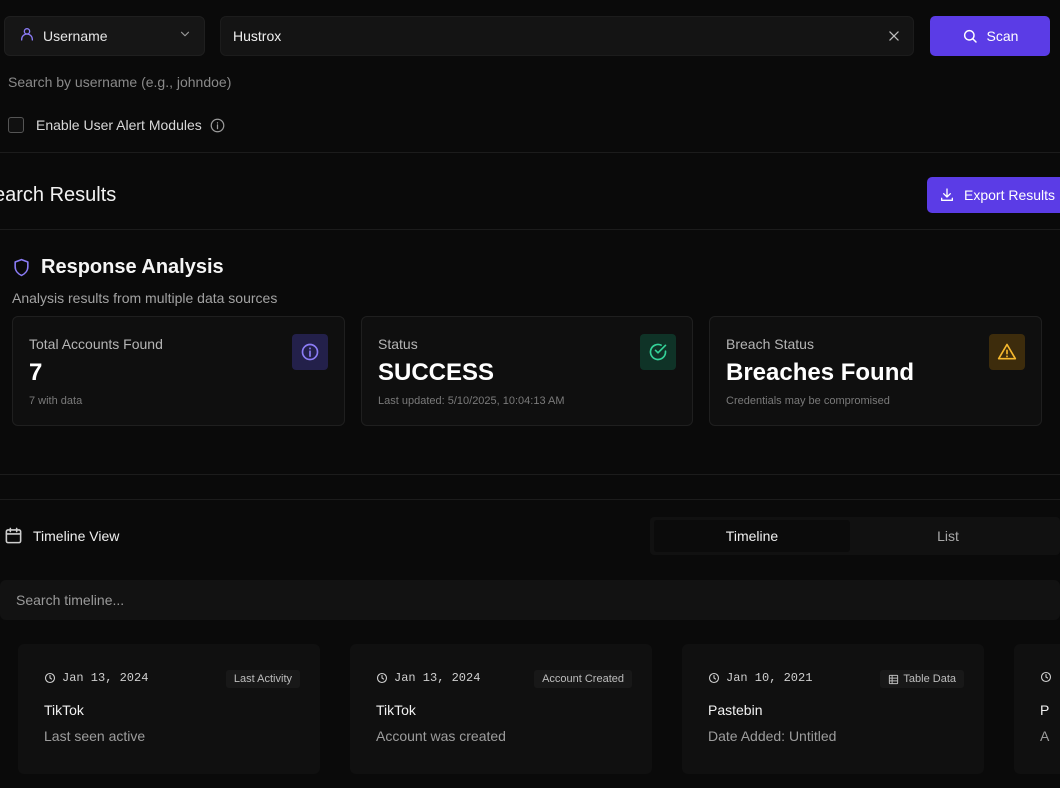  What do you see at coordinates (185, 36) in the screenshot?
I see `chevron-down-icon` at bounding box center [185, 36].